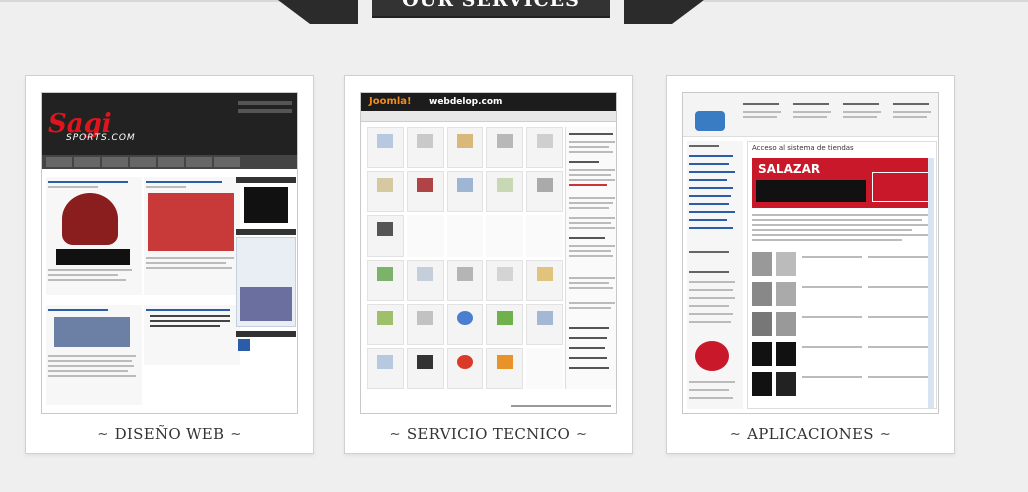 The image size is (1028, 492). What do you see at coordinates (169, 293) in the screenshot?
I see `preview-site-body` at bounding box center [169, 293].